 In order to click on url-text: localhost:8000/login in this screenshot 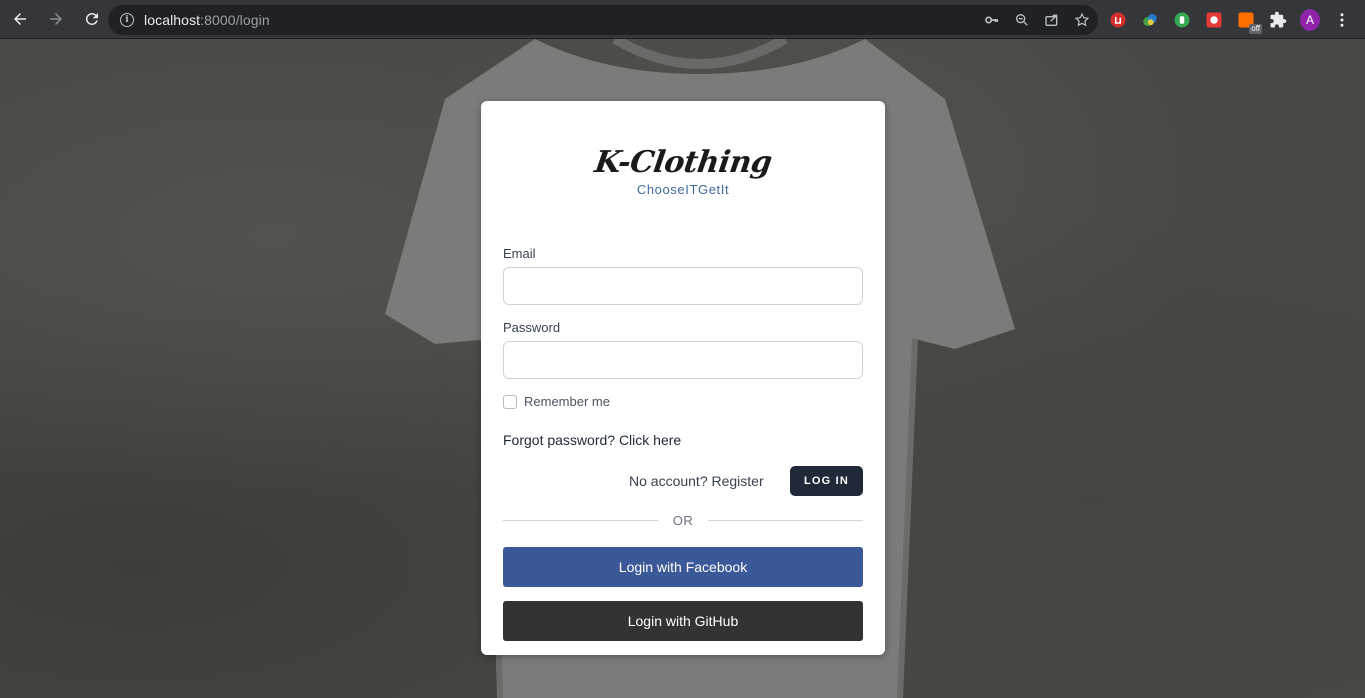, I will do `click(207, 20)`.